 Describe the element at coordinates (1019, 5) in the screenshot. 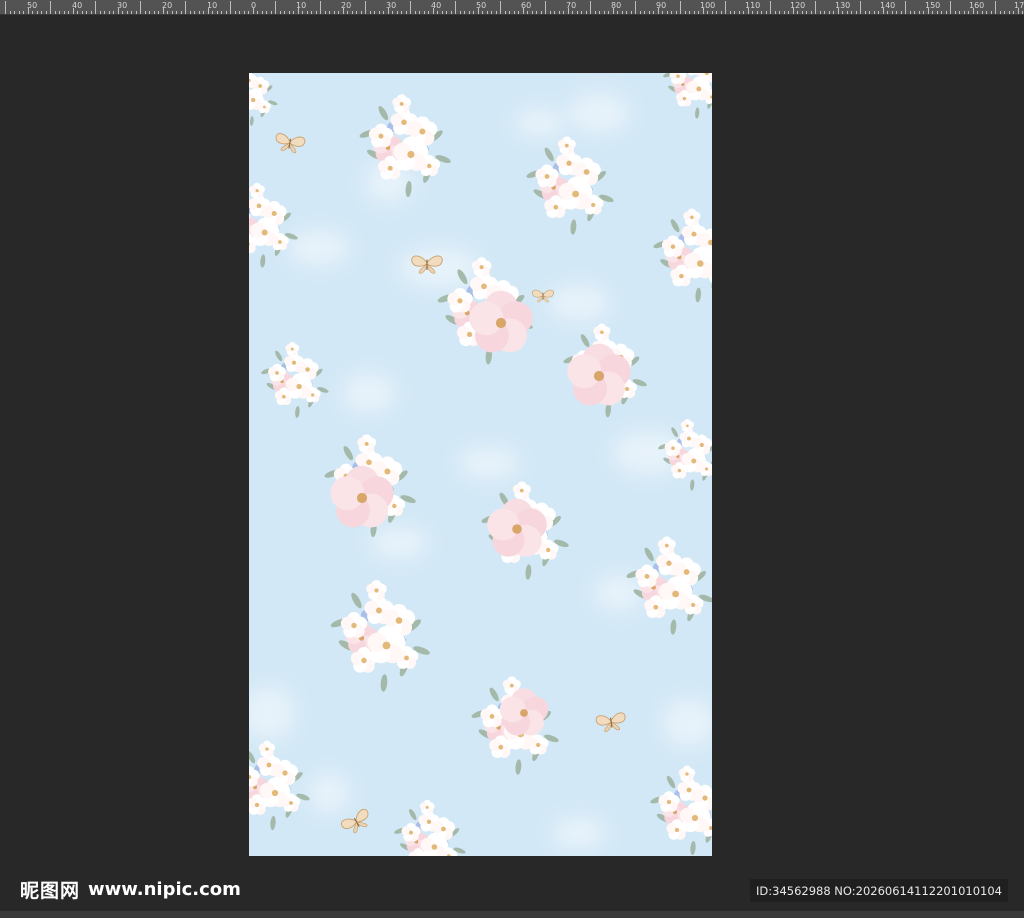

I see `ruler-label: 170` at that location.